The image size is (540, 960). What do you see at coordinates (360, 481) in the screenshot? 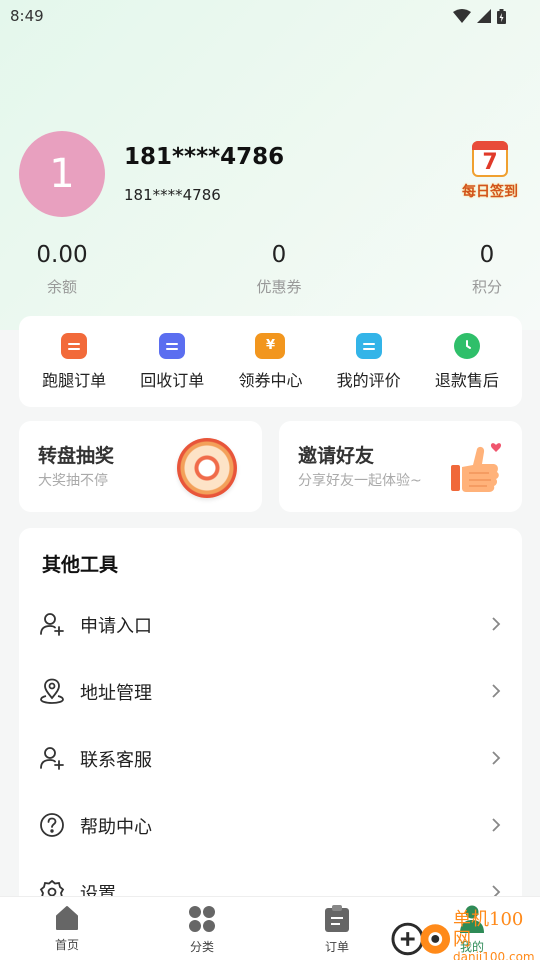
I see `promo-subtitle: 分享好友一起体验~` at bounding box center [360, 481].